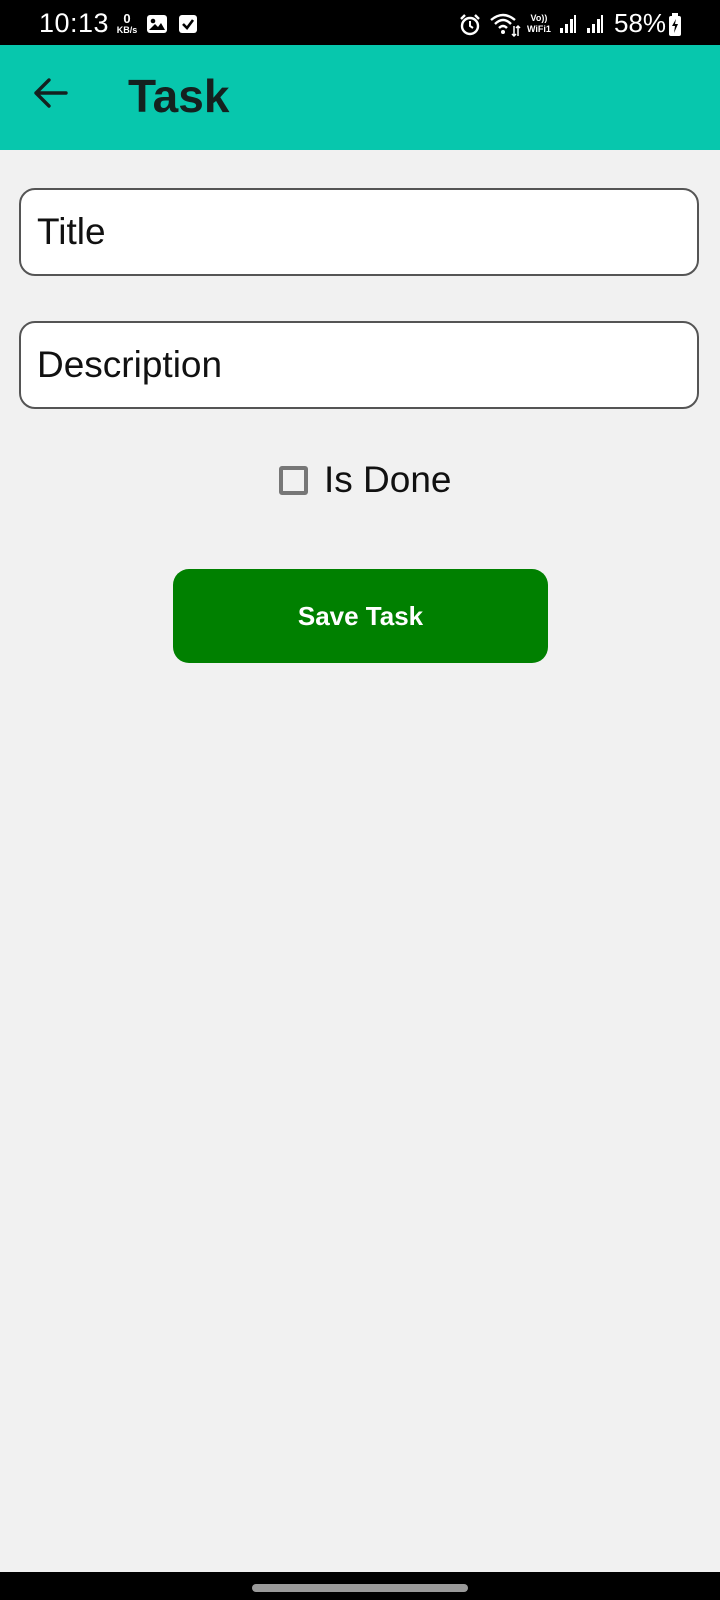 This screenshot has width=720, height=1600. I want to click on network-speed: 0 KB/s, so click(127, 23).